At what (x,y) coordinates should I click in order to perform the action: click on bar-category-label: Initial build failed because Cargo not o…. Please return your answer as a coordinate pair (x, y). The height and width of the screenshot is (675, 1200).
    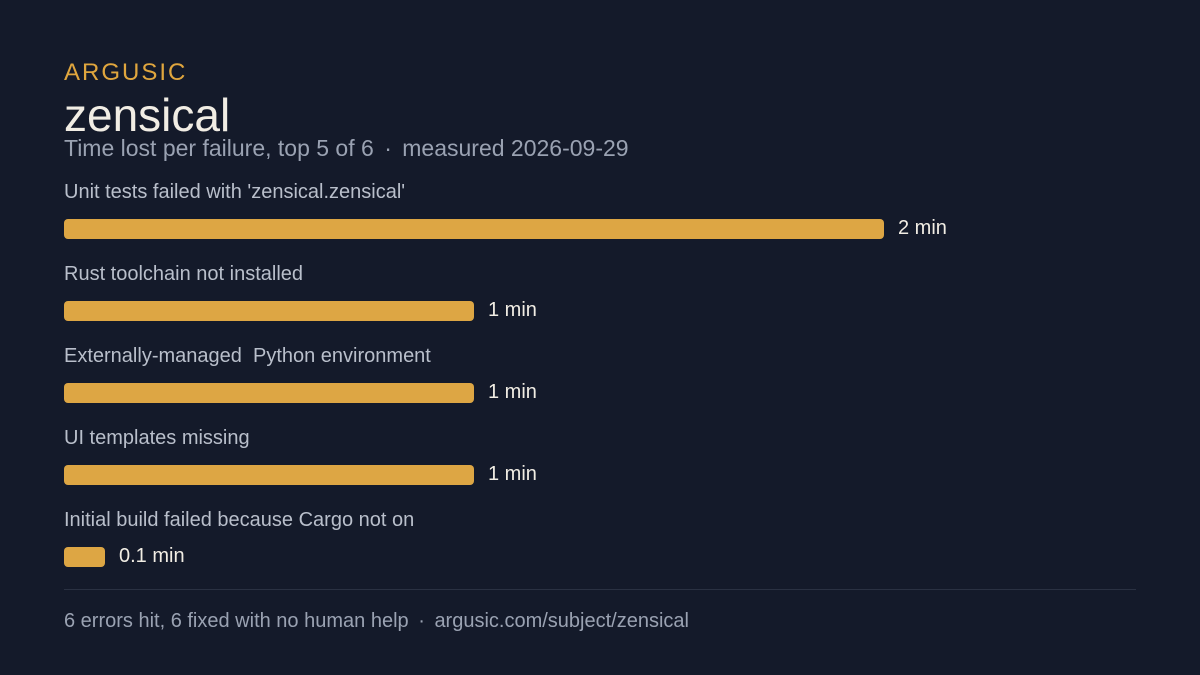
    Looking at the image, I should click on (239, 520).